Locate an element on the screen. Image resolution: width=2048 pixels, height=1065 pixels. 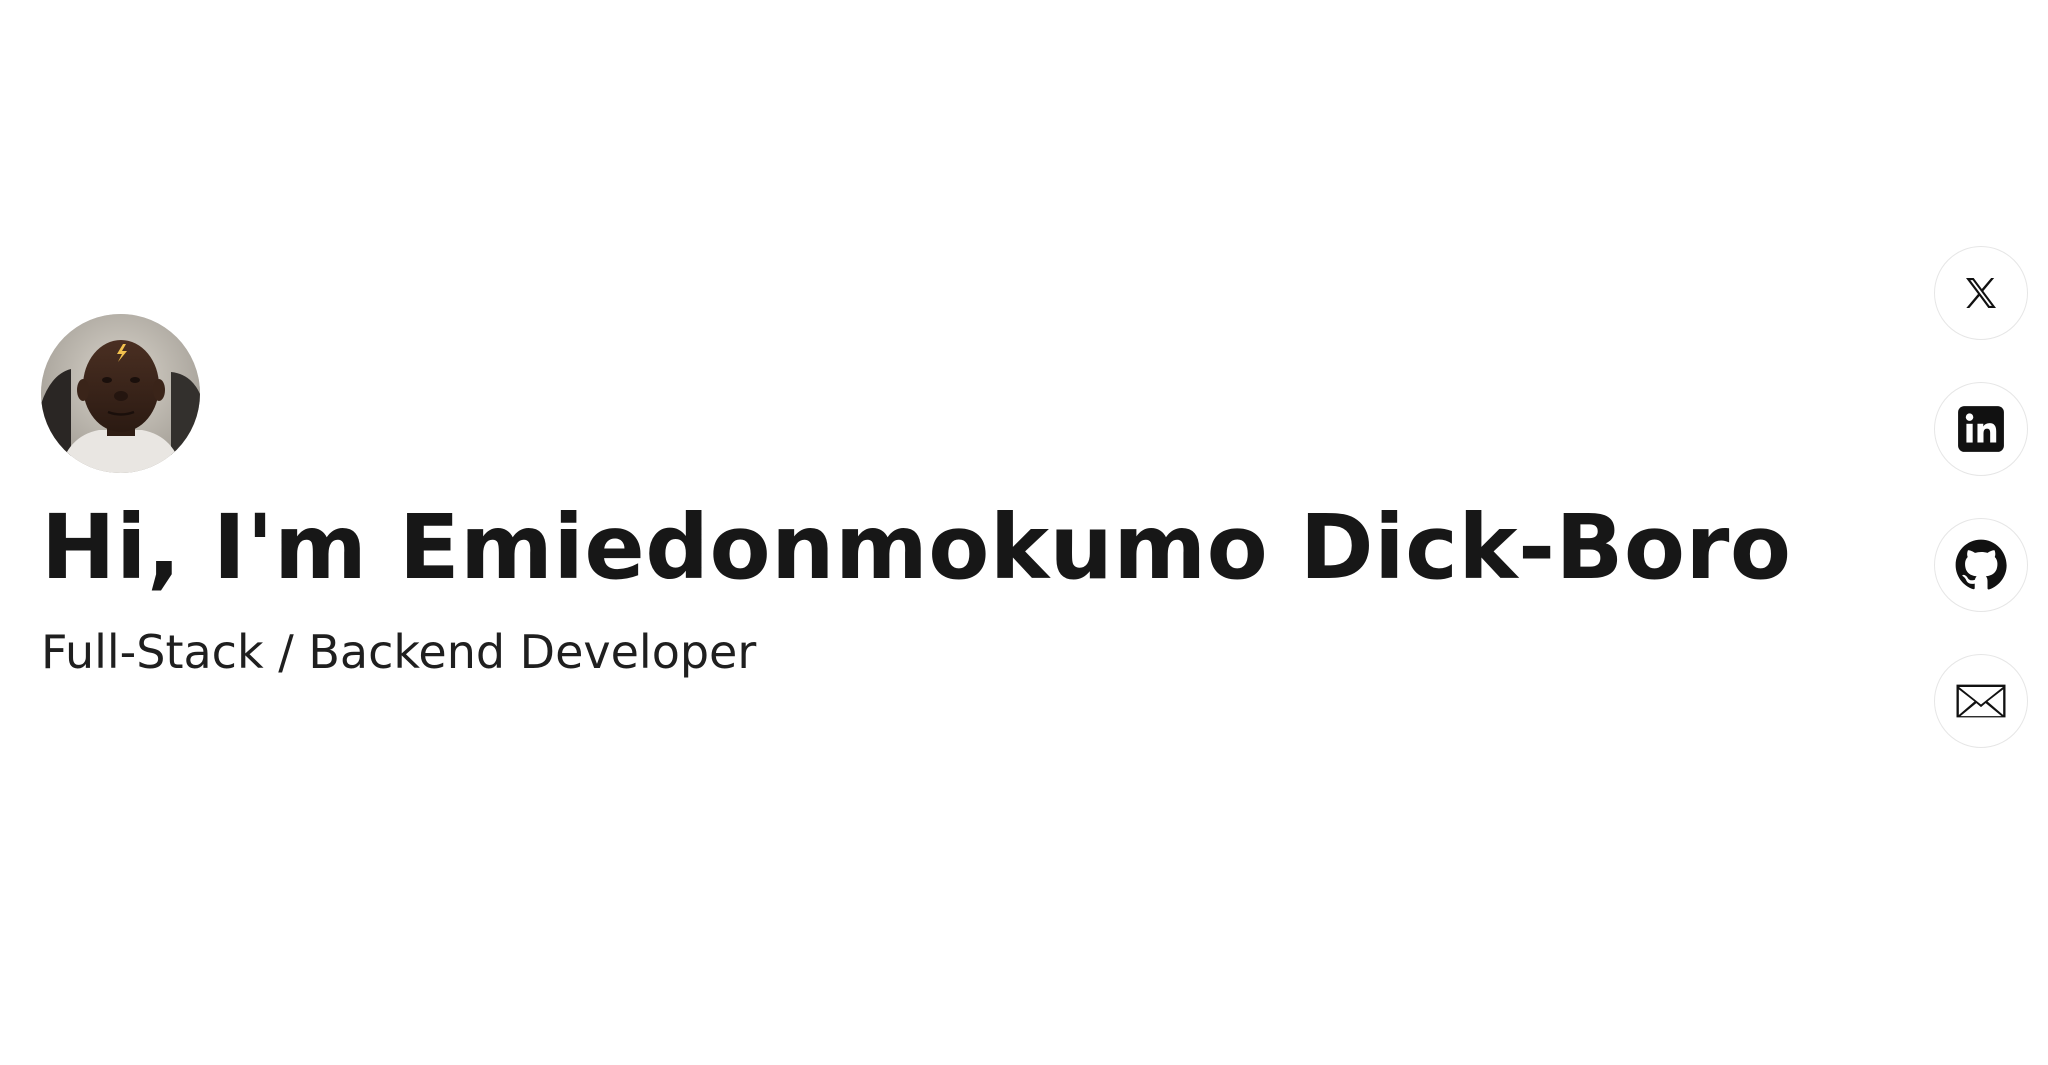
x-link-button is located at coordinates (1981, 293).